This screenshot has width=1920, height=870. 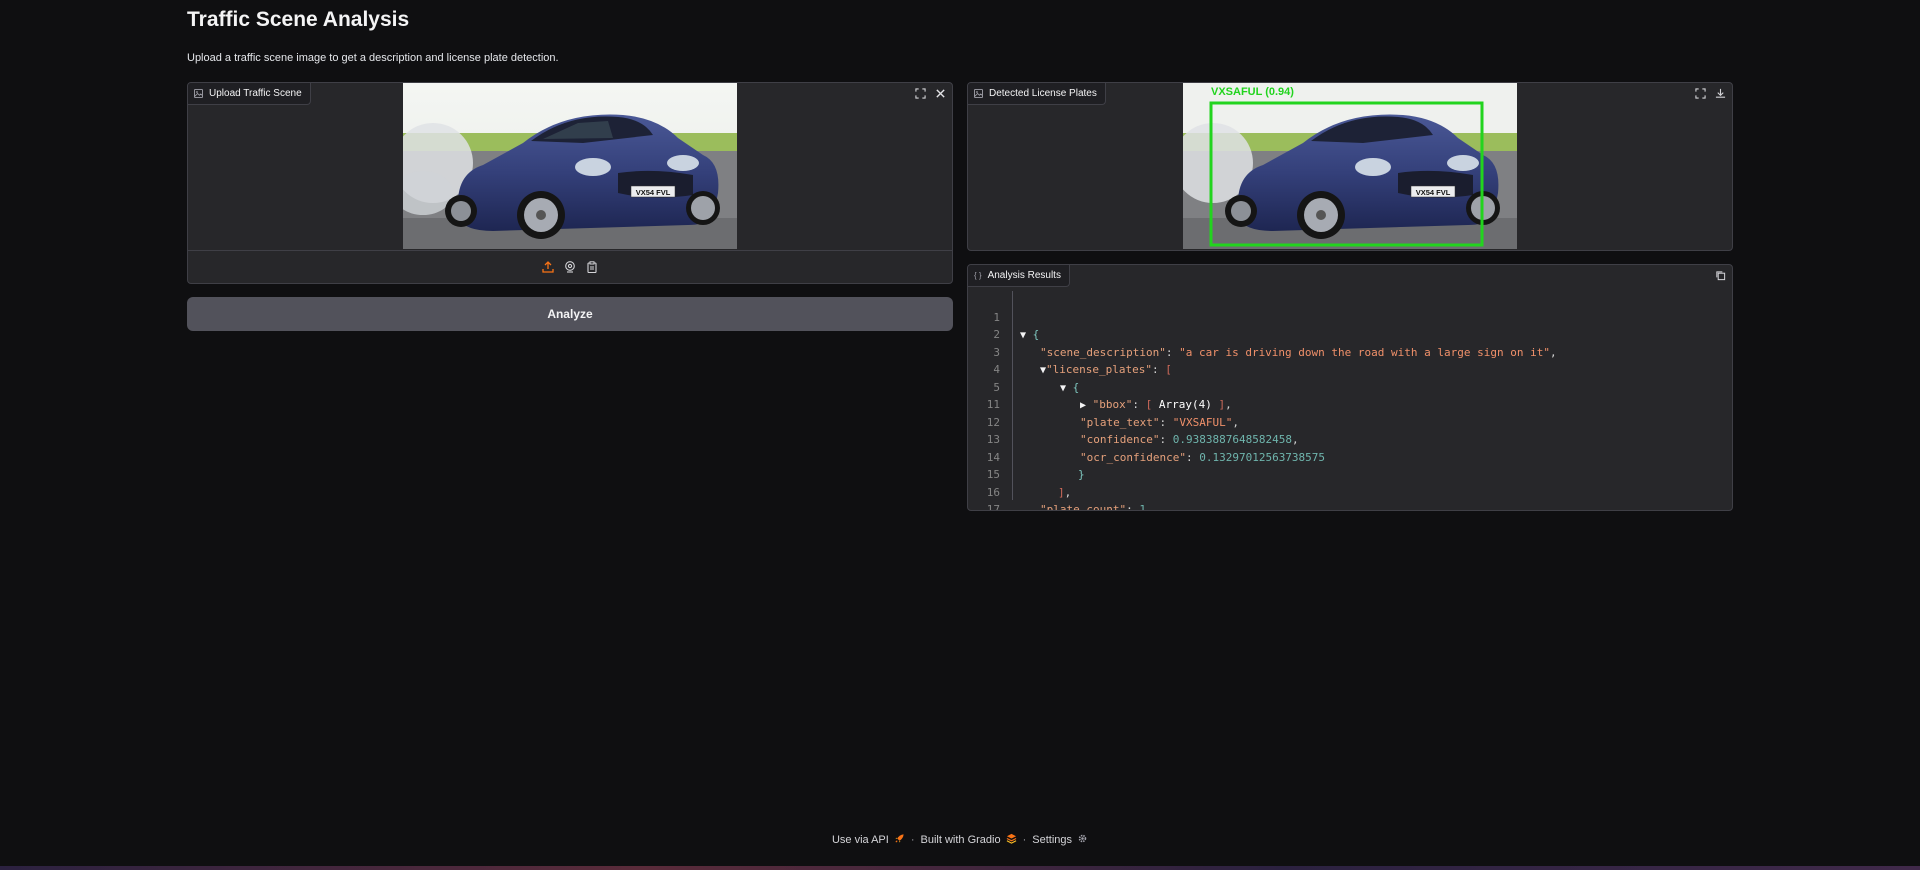 What do you see at coordinates (1011, 840) in the screenshot?
I see `gradio-logo-icon` at bounding box center [1011, 840].